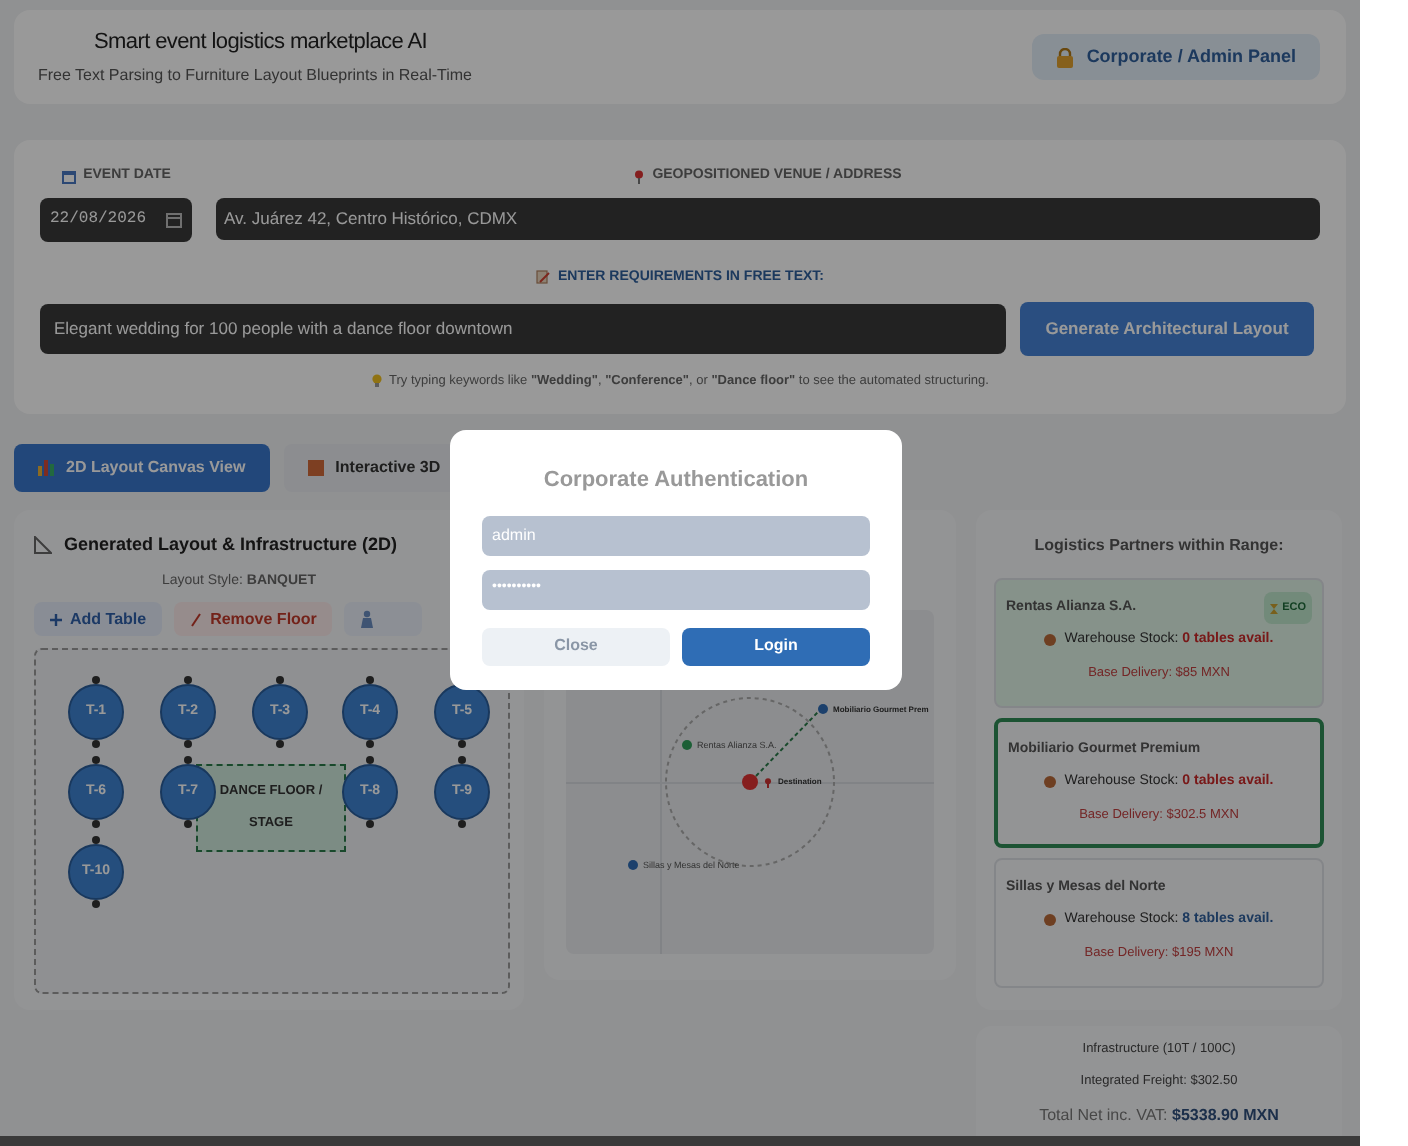 This screenshot has width=1408, height=1146. I want to click on route-line, so click(787, 744).